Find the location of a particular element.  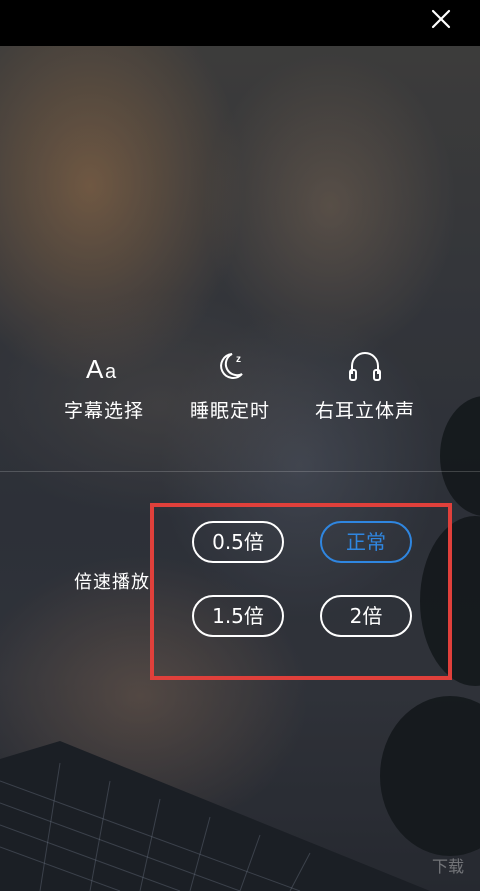

svg-text: A is located at coordinates (95, 369).